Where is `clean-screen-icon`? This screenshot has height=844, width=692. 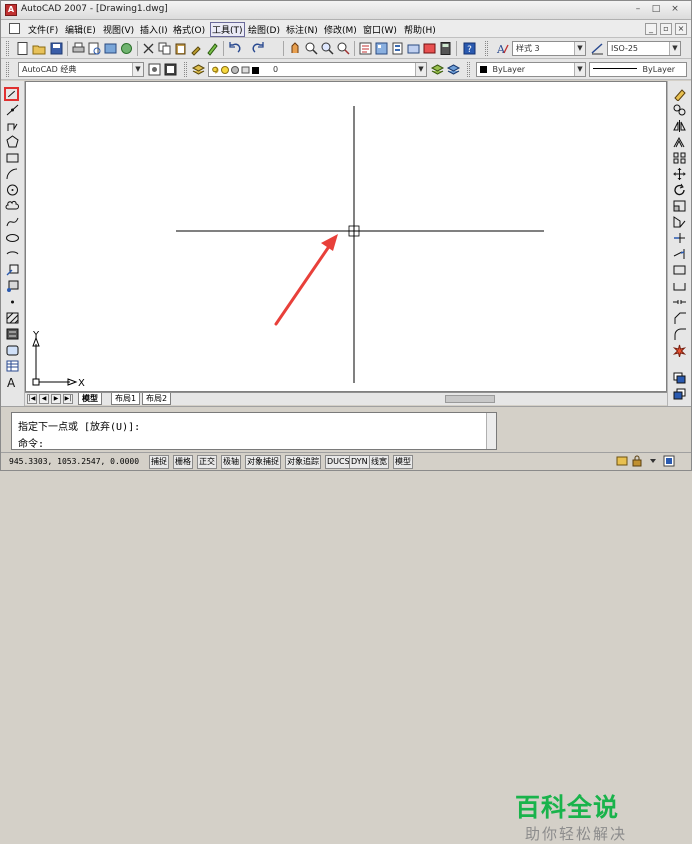 clean-screen-icon is located at coordinates (669, 461).